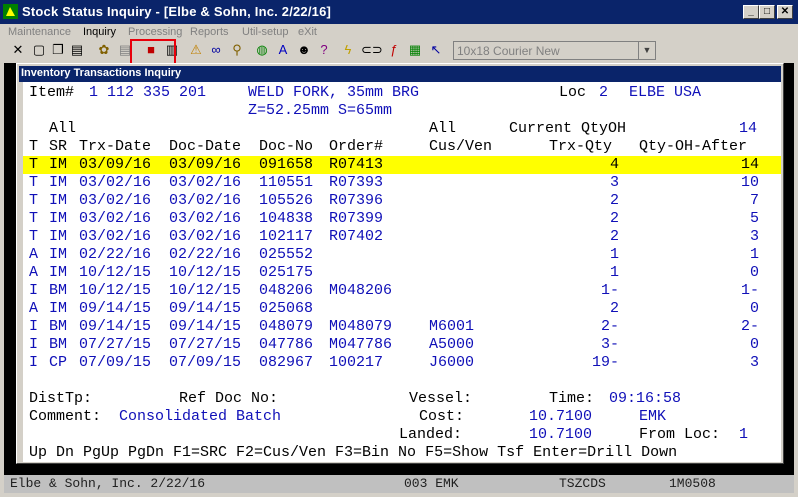  Describe the element at coordinates (262, 50) in the screenshot. I see `globe-icon: ◍` at that location.